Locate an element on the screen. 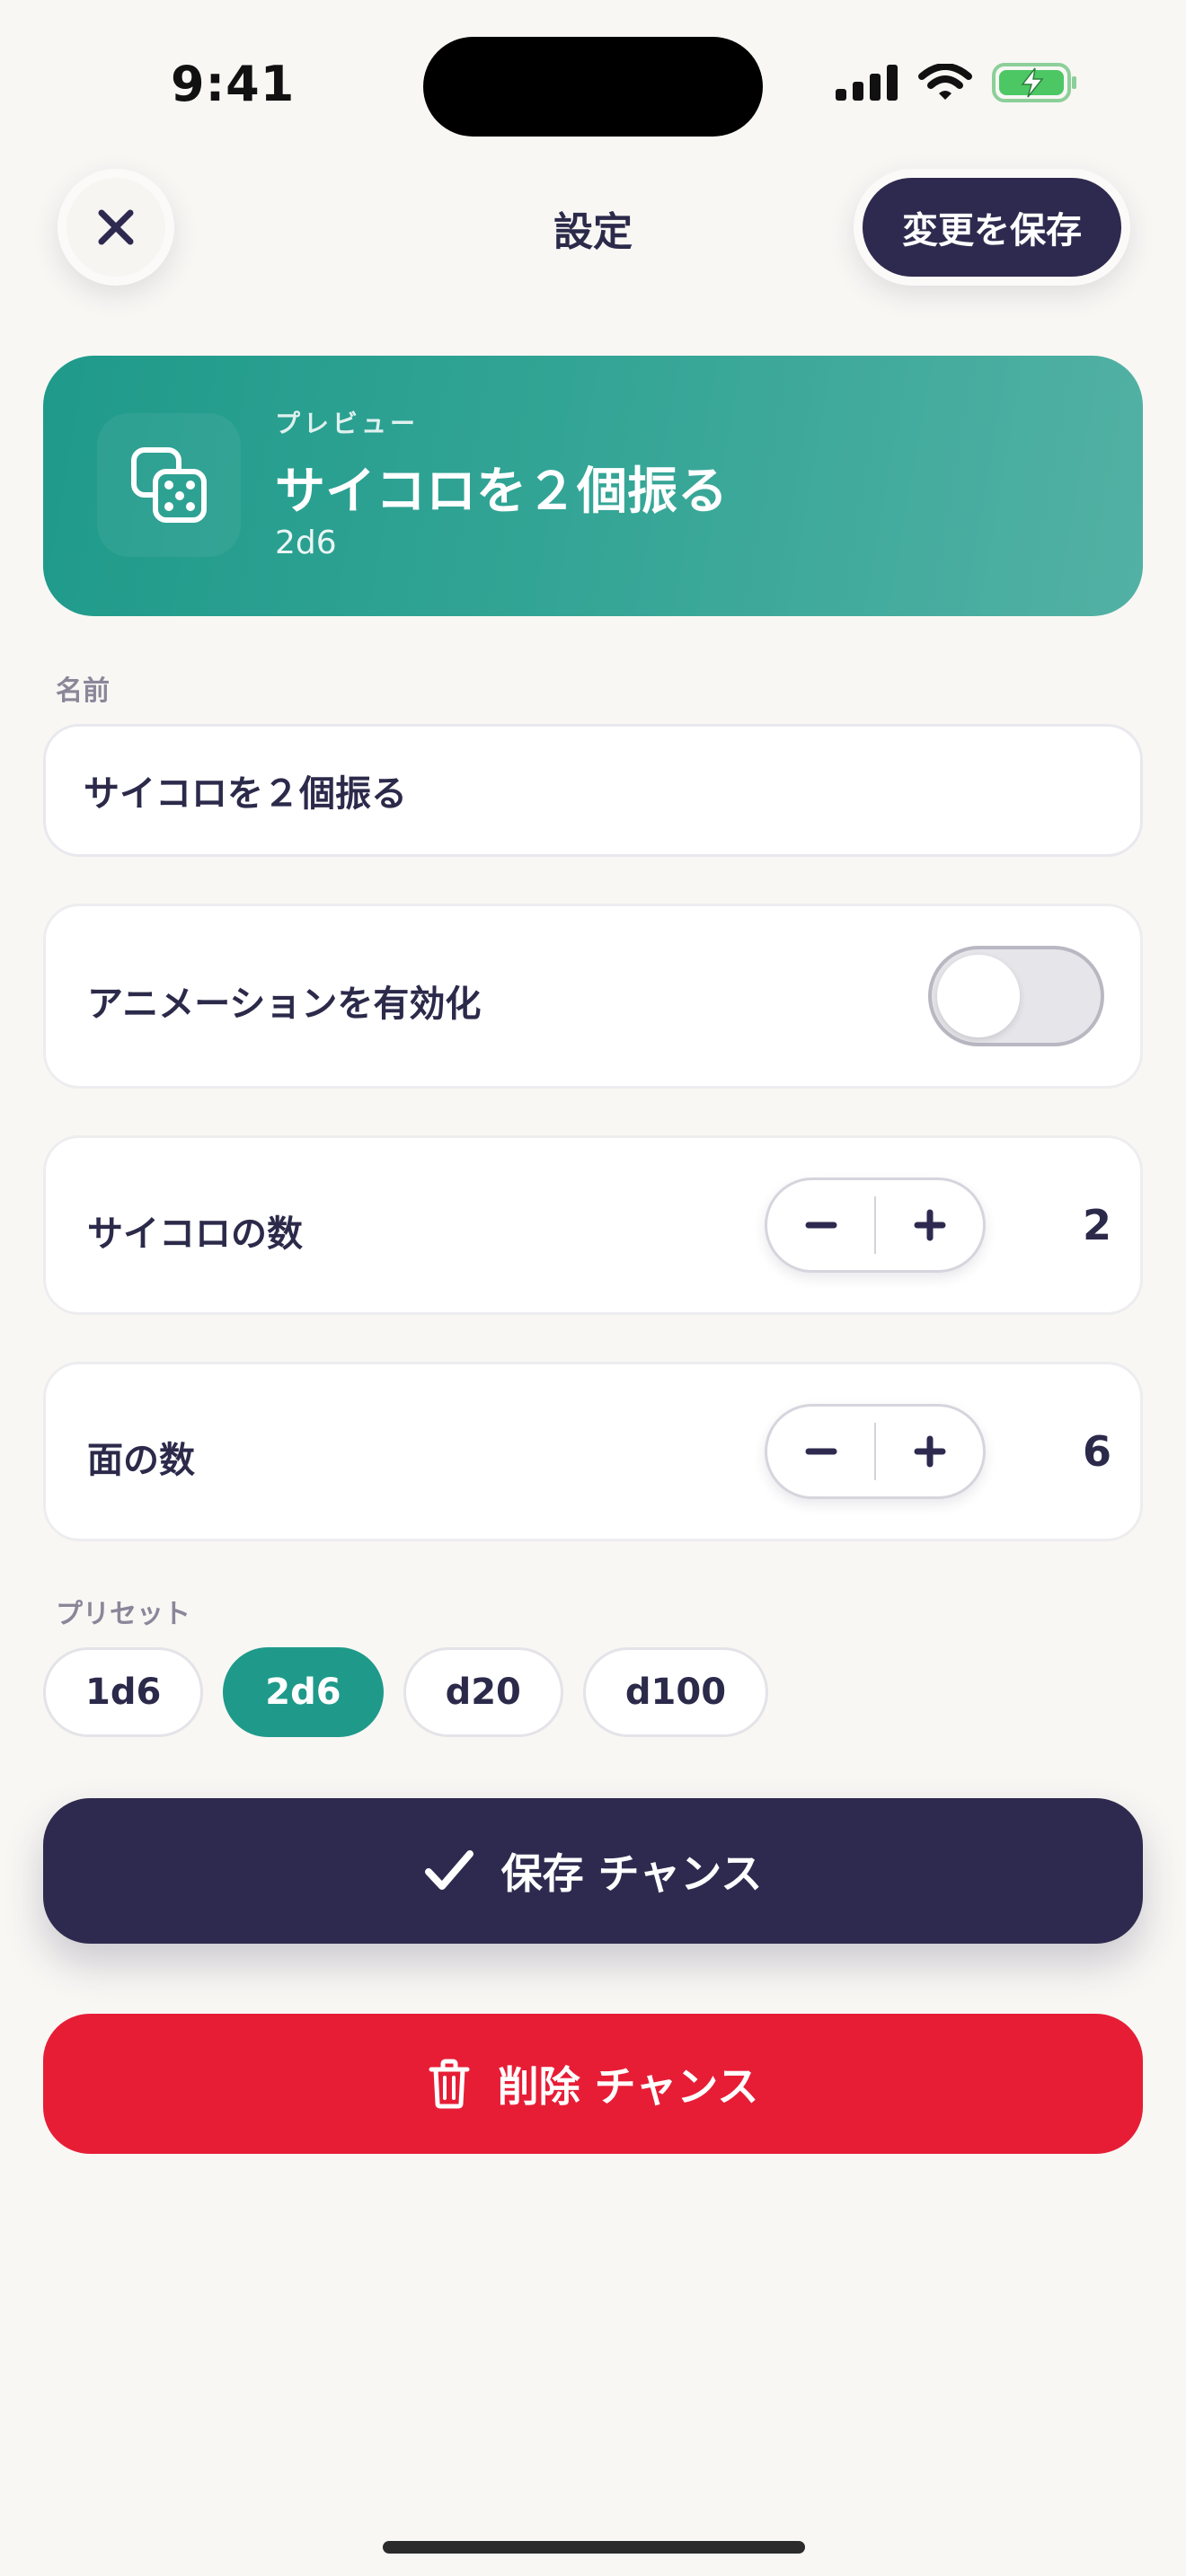 This screenshot has width=1186, height=2576. preset-chip-d20: d20 is located at coordinates (483, 1692).